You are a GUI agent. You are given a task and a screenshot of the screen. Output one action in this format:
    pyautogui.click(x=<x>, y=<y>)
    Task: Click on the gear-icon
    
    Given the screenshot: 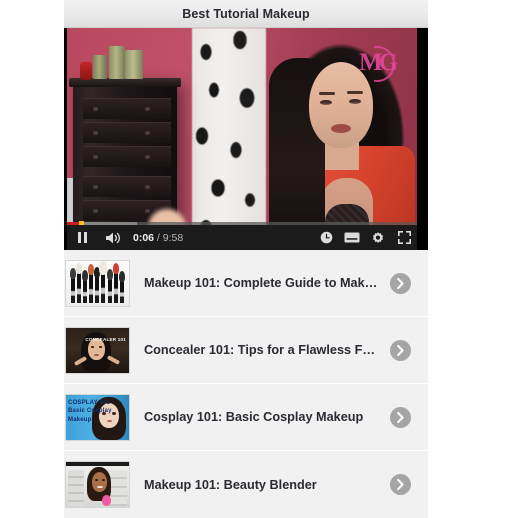 What is the action you would take?
    pyautogui.click(x=378, y=237)
    